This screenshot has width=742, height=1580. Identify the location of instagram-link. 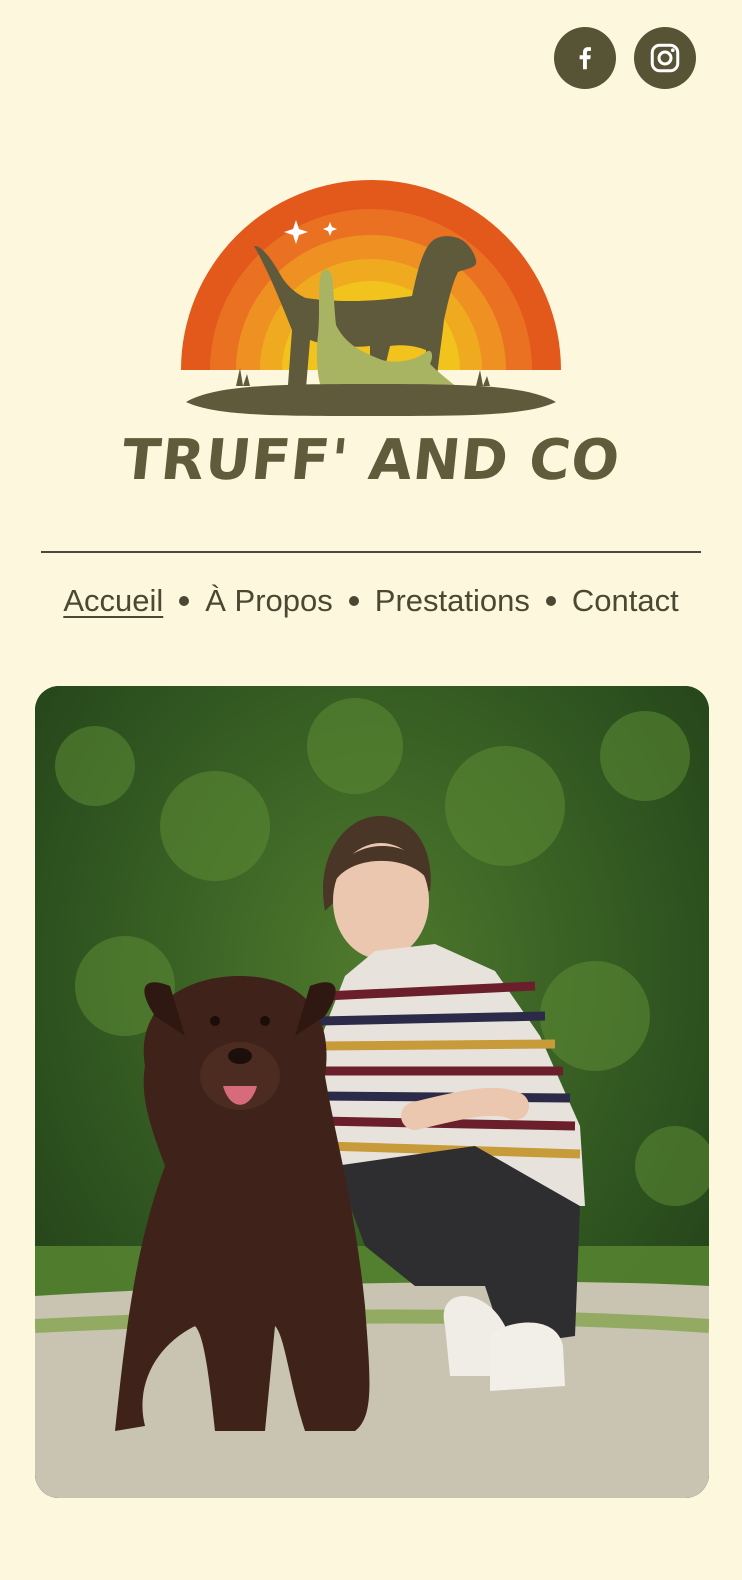
(665, 58).